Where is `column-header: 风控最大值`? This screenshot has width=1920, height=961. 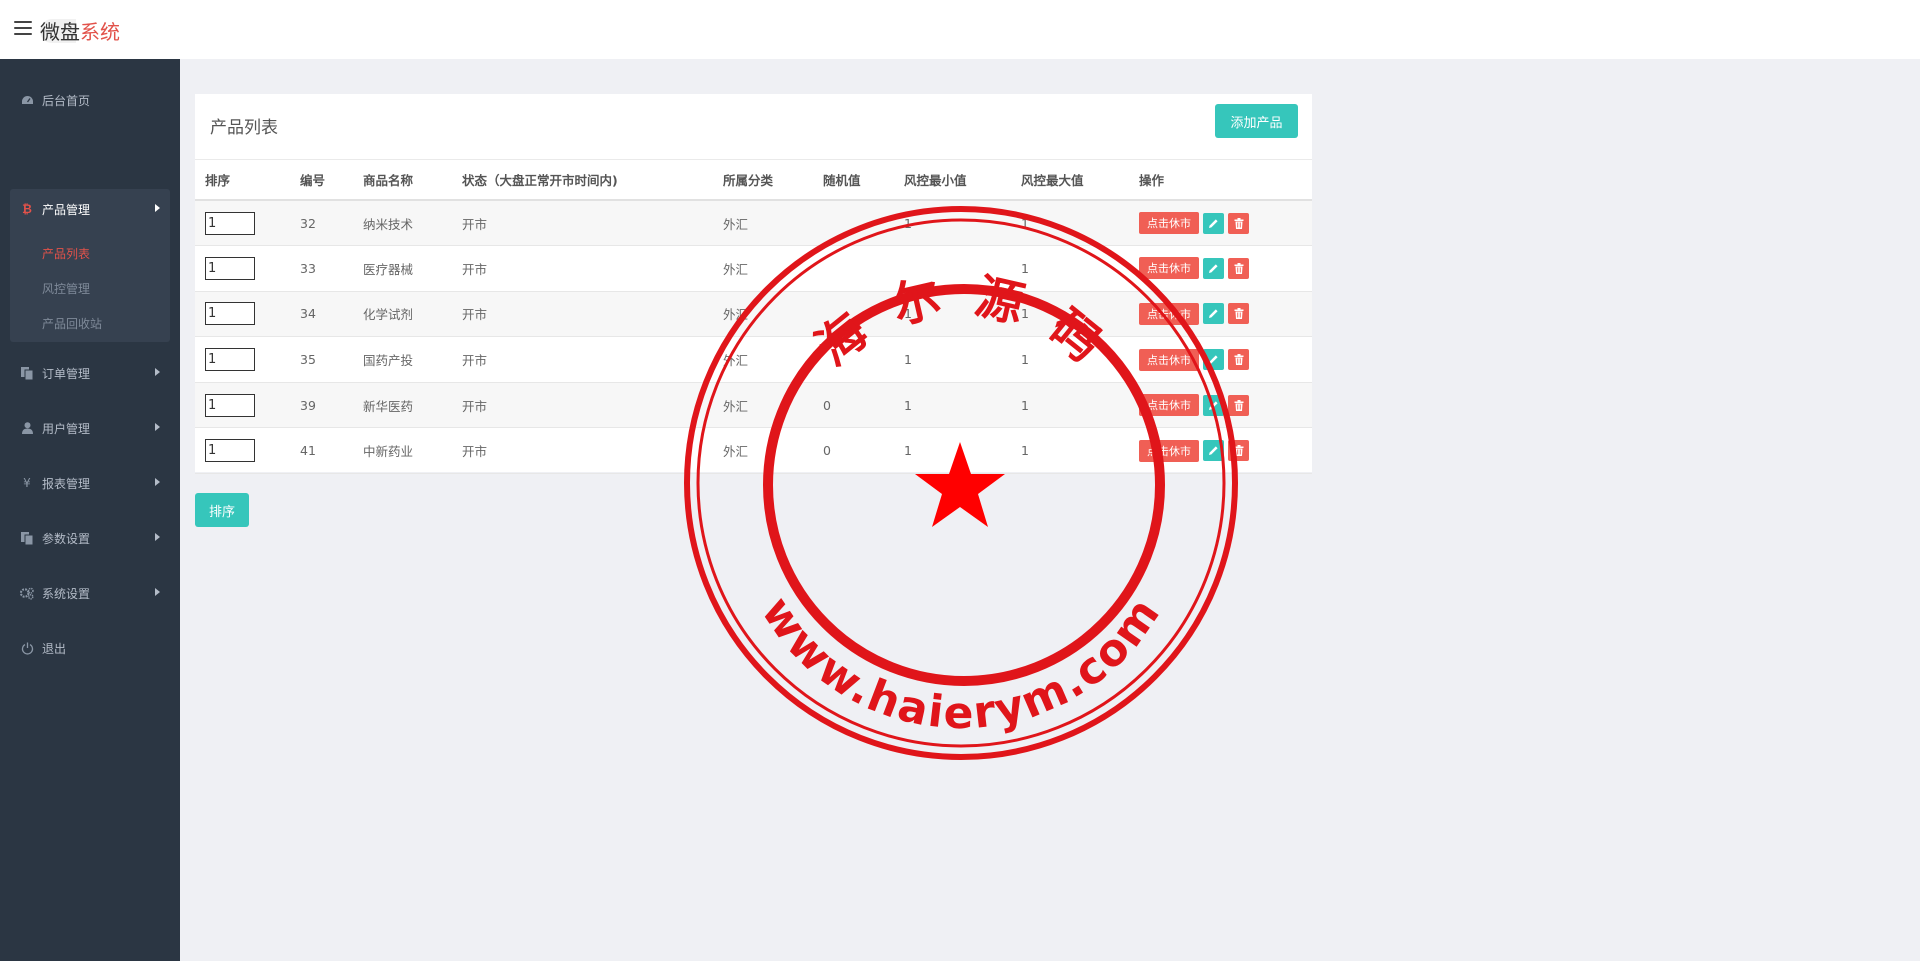
column-header: 风控最大值 is located at coordinates (1070, 180).